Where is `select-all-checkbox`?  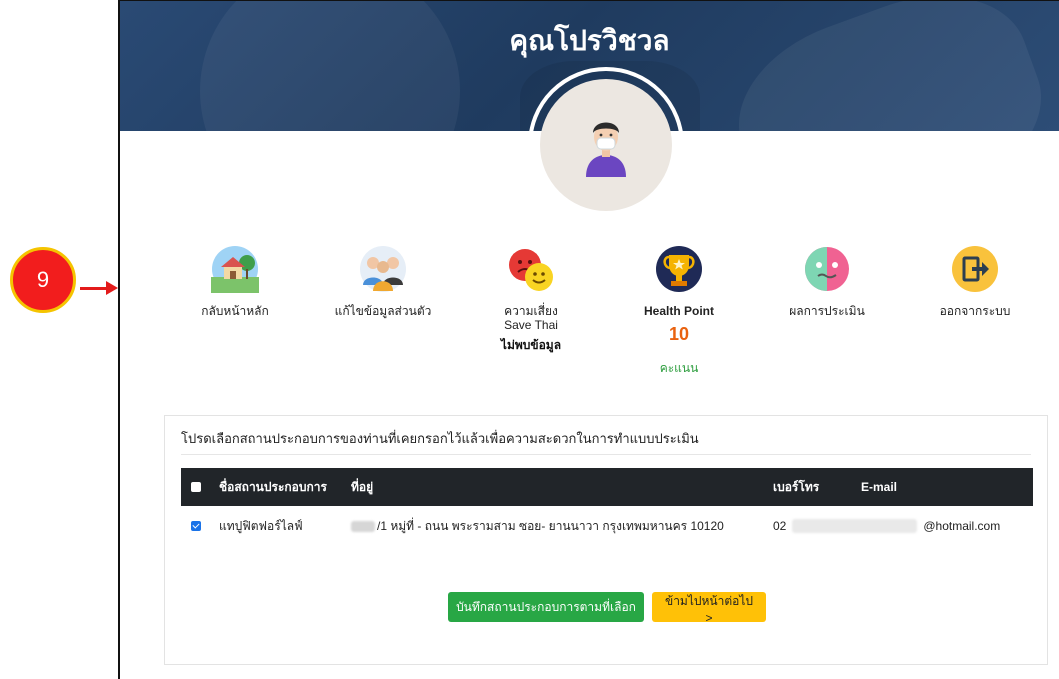
select-all-checkbox is located at coordinates (196, 487).